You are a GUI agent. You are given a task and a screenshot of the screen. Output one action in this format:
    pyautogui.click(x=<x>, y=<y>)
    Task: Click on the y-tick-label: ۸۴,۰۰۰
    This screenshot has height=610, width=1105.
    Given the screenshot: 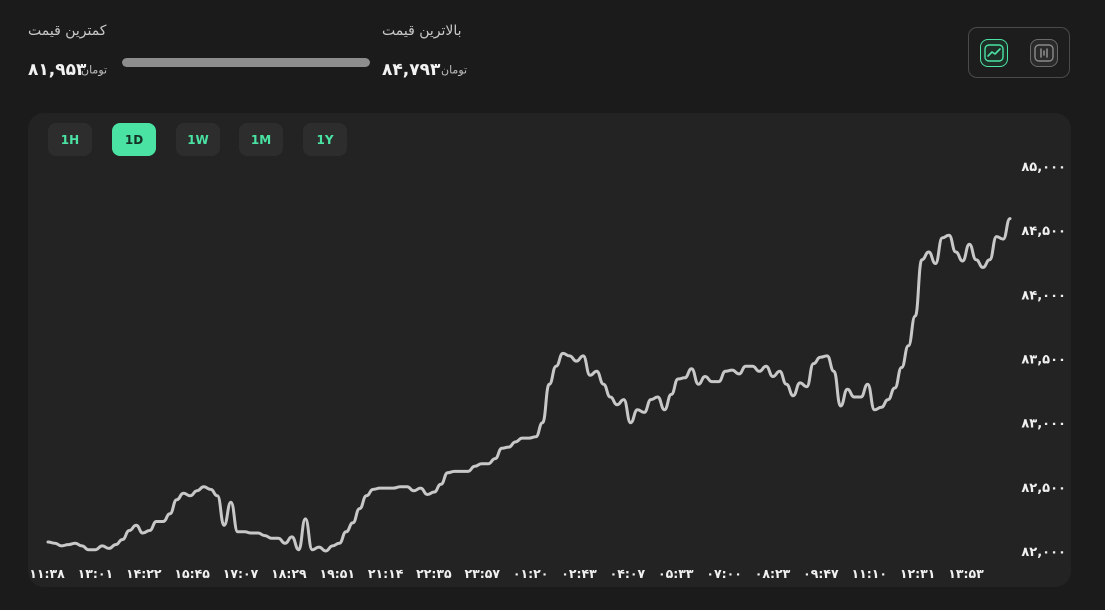 What is the action you would take?
    pyautogui.click(x=1043, y=295)
    